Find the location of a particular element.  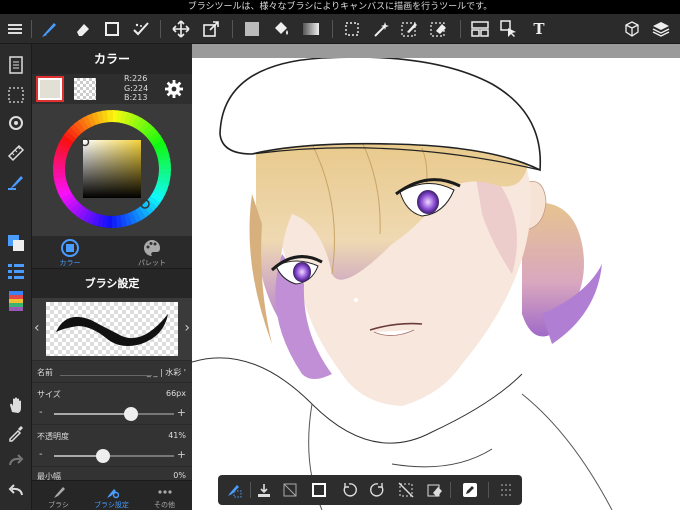

select-eraser-icon is located at coordinates (439, 29).